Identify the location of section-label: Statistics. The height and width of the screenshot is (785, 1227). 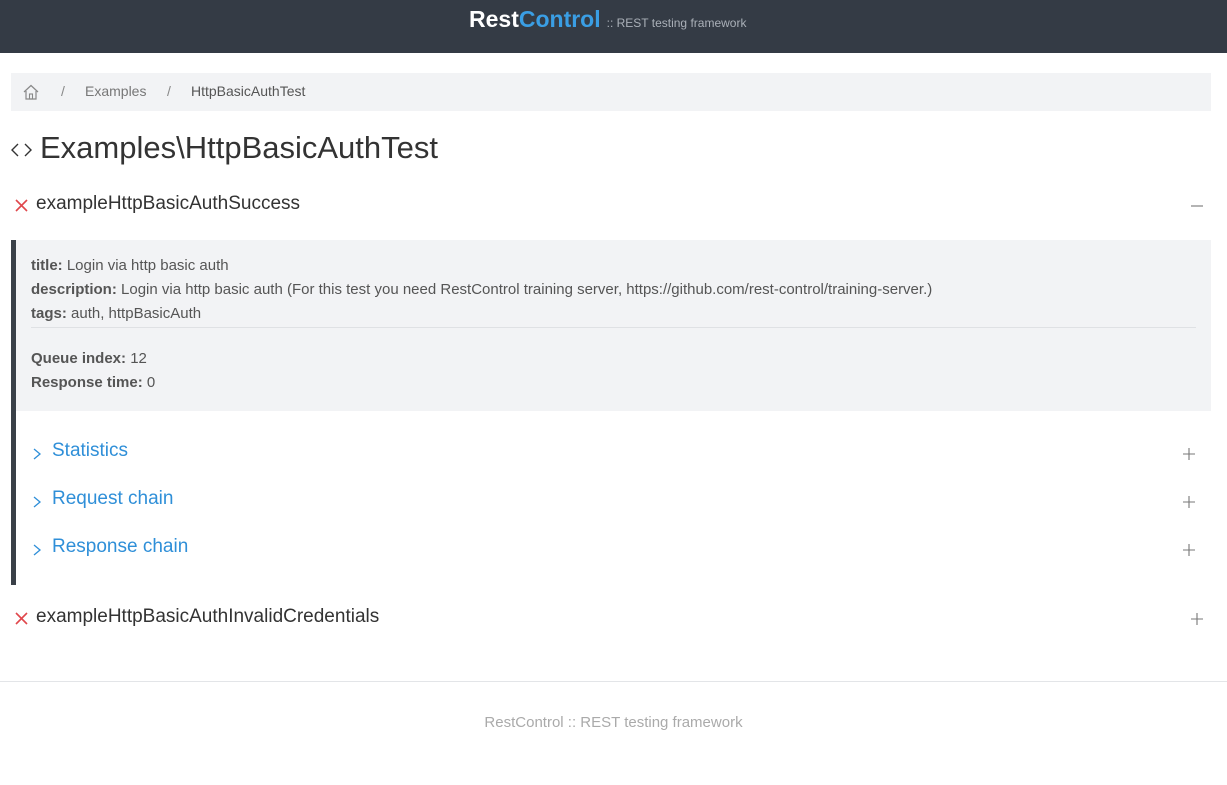
(90, 450).